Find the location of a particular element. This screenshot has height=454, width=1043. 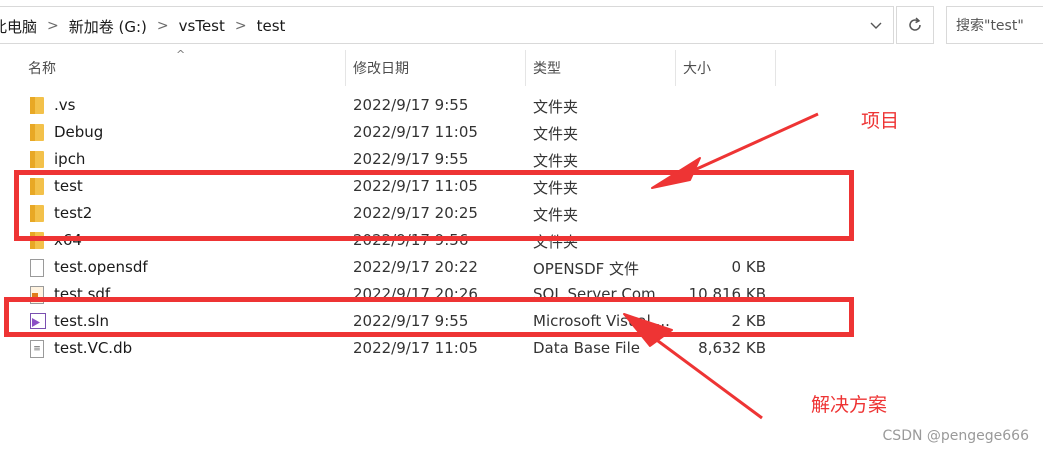

solution-label: 解决方案 is located at coordinates (849, 405).